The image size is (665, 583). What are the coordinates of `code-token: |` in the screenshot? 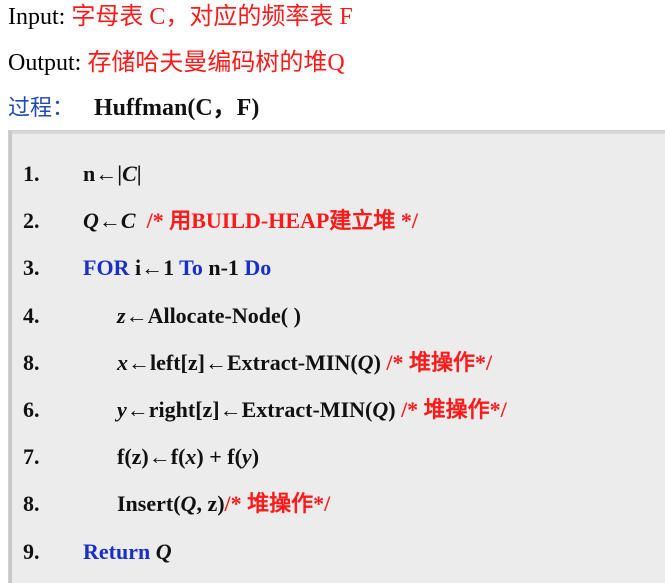 It's located at (139, 173).